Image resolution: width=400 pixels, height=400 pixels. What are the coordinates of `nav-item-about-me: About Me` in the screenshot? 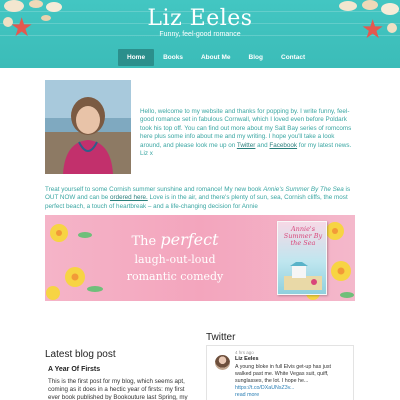 It's located at (216, 57).